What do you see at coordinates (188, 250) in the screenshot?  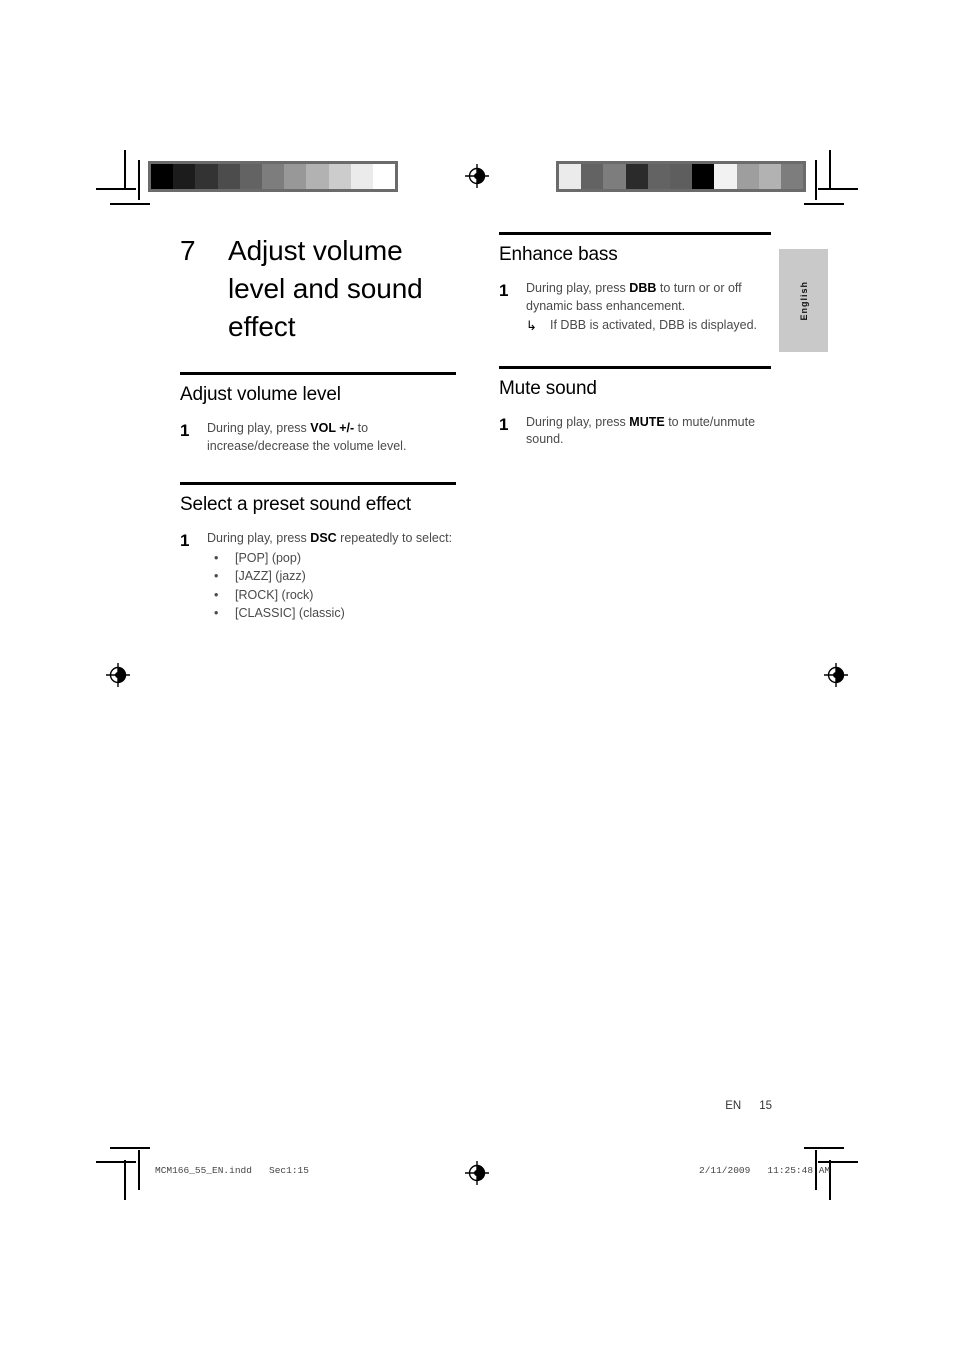 I see `chapter-number: 7` at bounding box center [188, 250].